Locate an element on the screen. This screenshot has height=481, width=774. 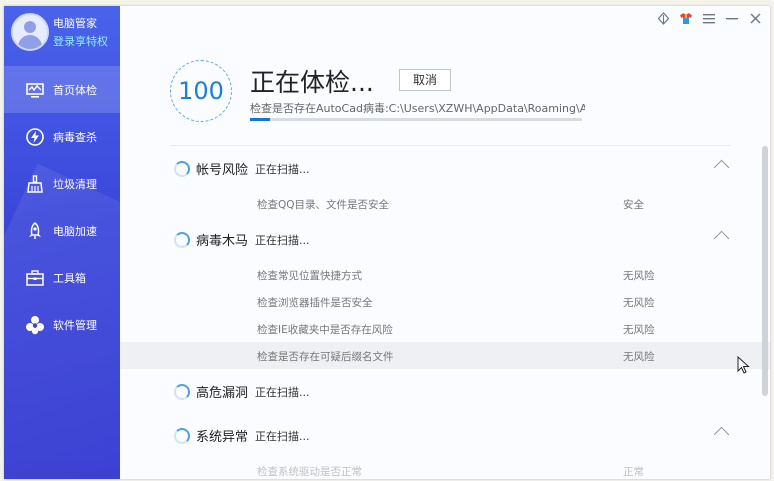
close-icon is located at coordinates (755, 18).